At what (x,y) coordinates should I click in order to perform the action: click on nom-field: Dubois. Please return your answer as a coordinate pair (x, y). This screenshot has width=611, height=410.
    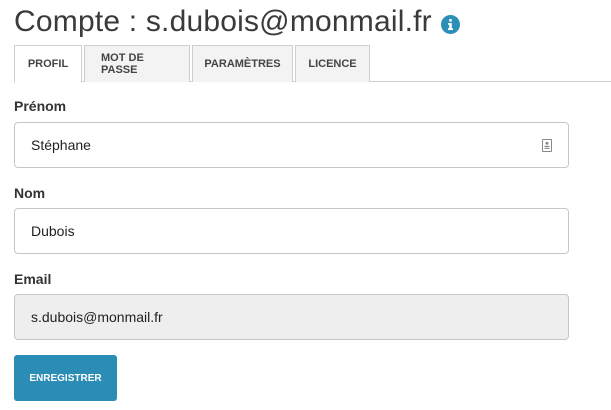
    Looking at the image, I should click on (291, 231).